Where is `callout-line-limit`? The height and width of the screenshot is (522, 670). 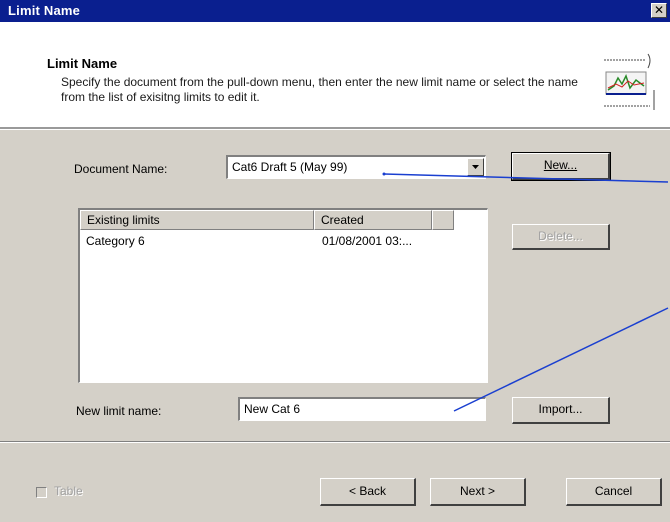 callout-line-limit is located at coordinates (561, 359).